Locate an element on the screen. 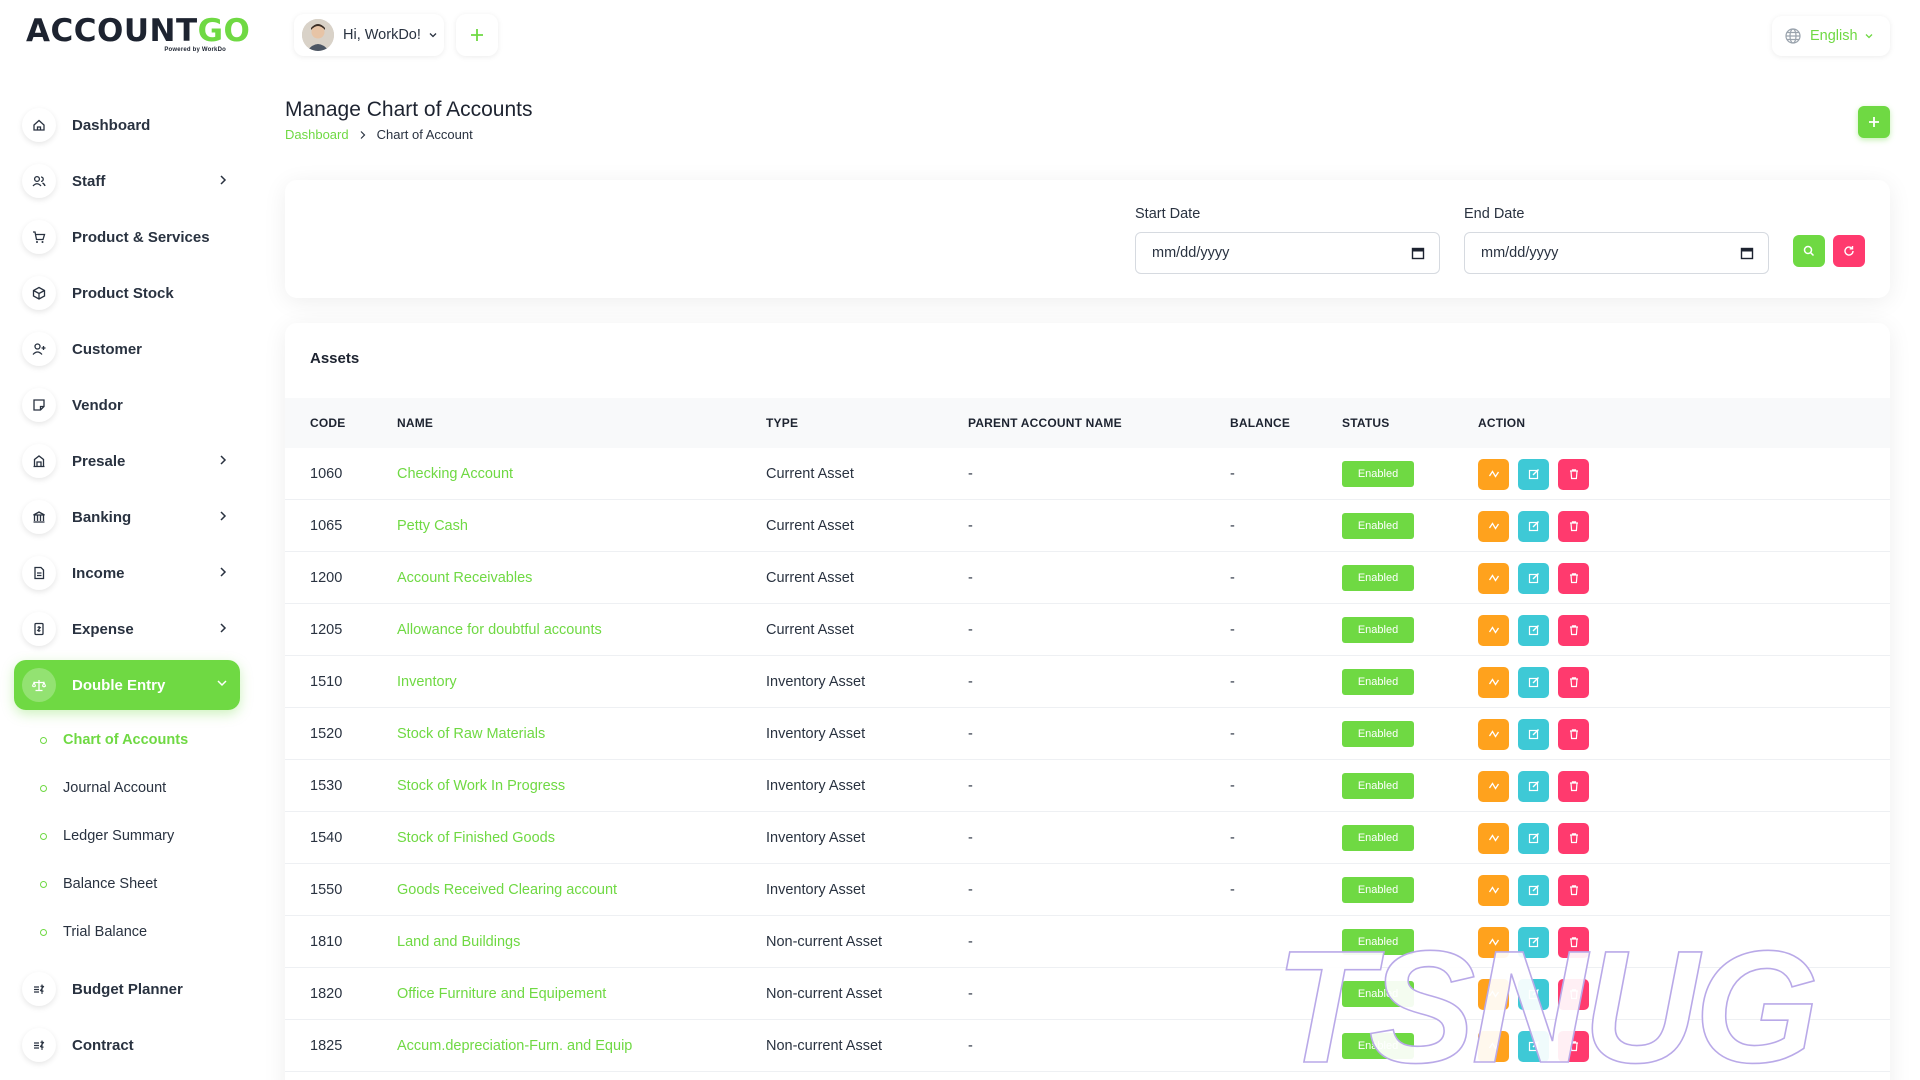 This screenshot has height=1080, width=1920. sidebar-item-double-entry: Double Entry is located at coordinates (127, 685).